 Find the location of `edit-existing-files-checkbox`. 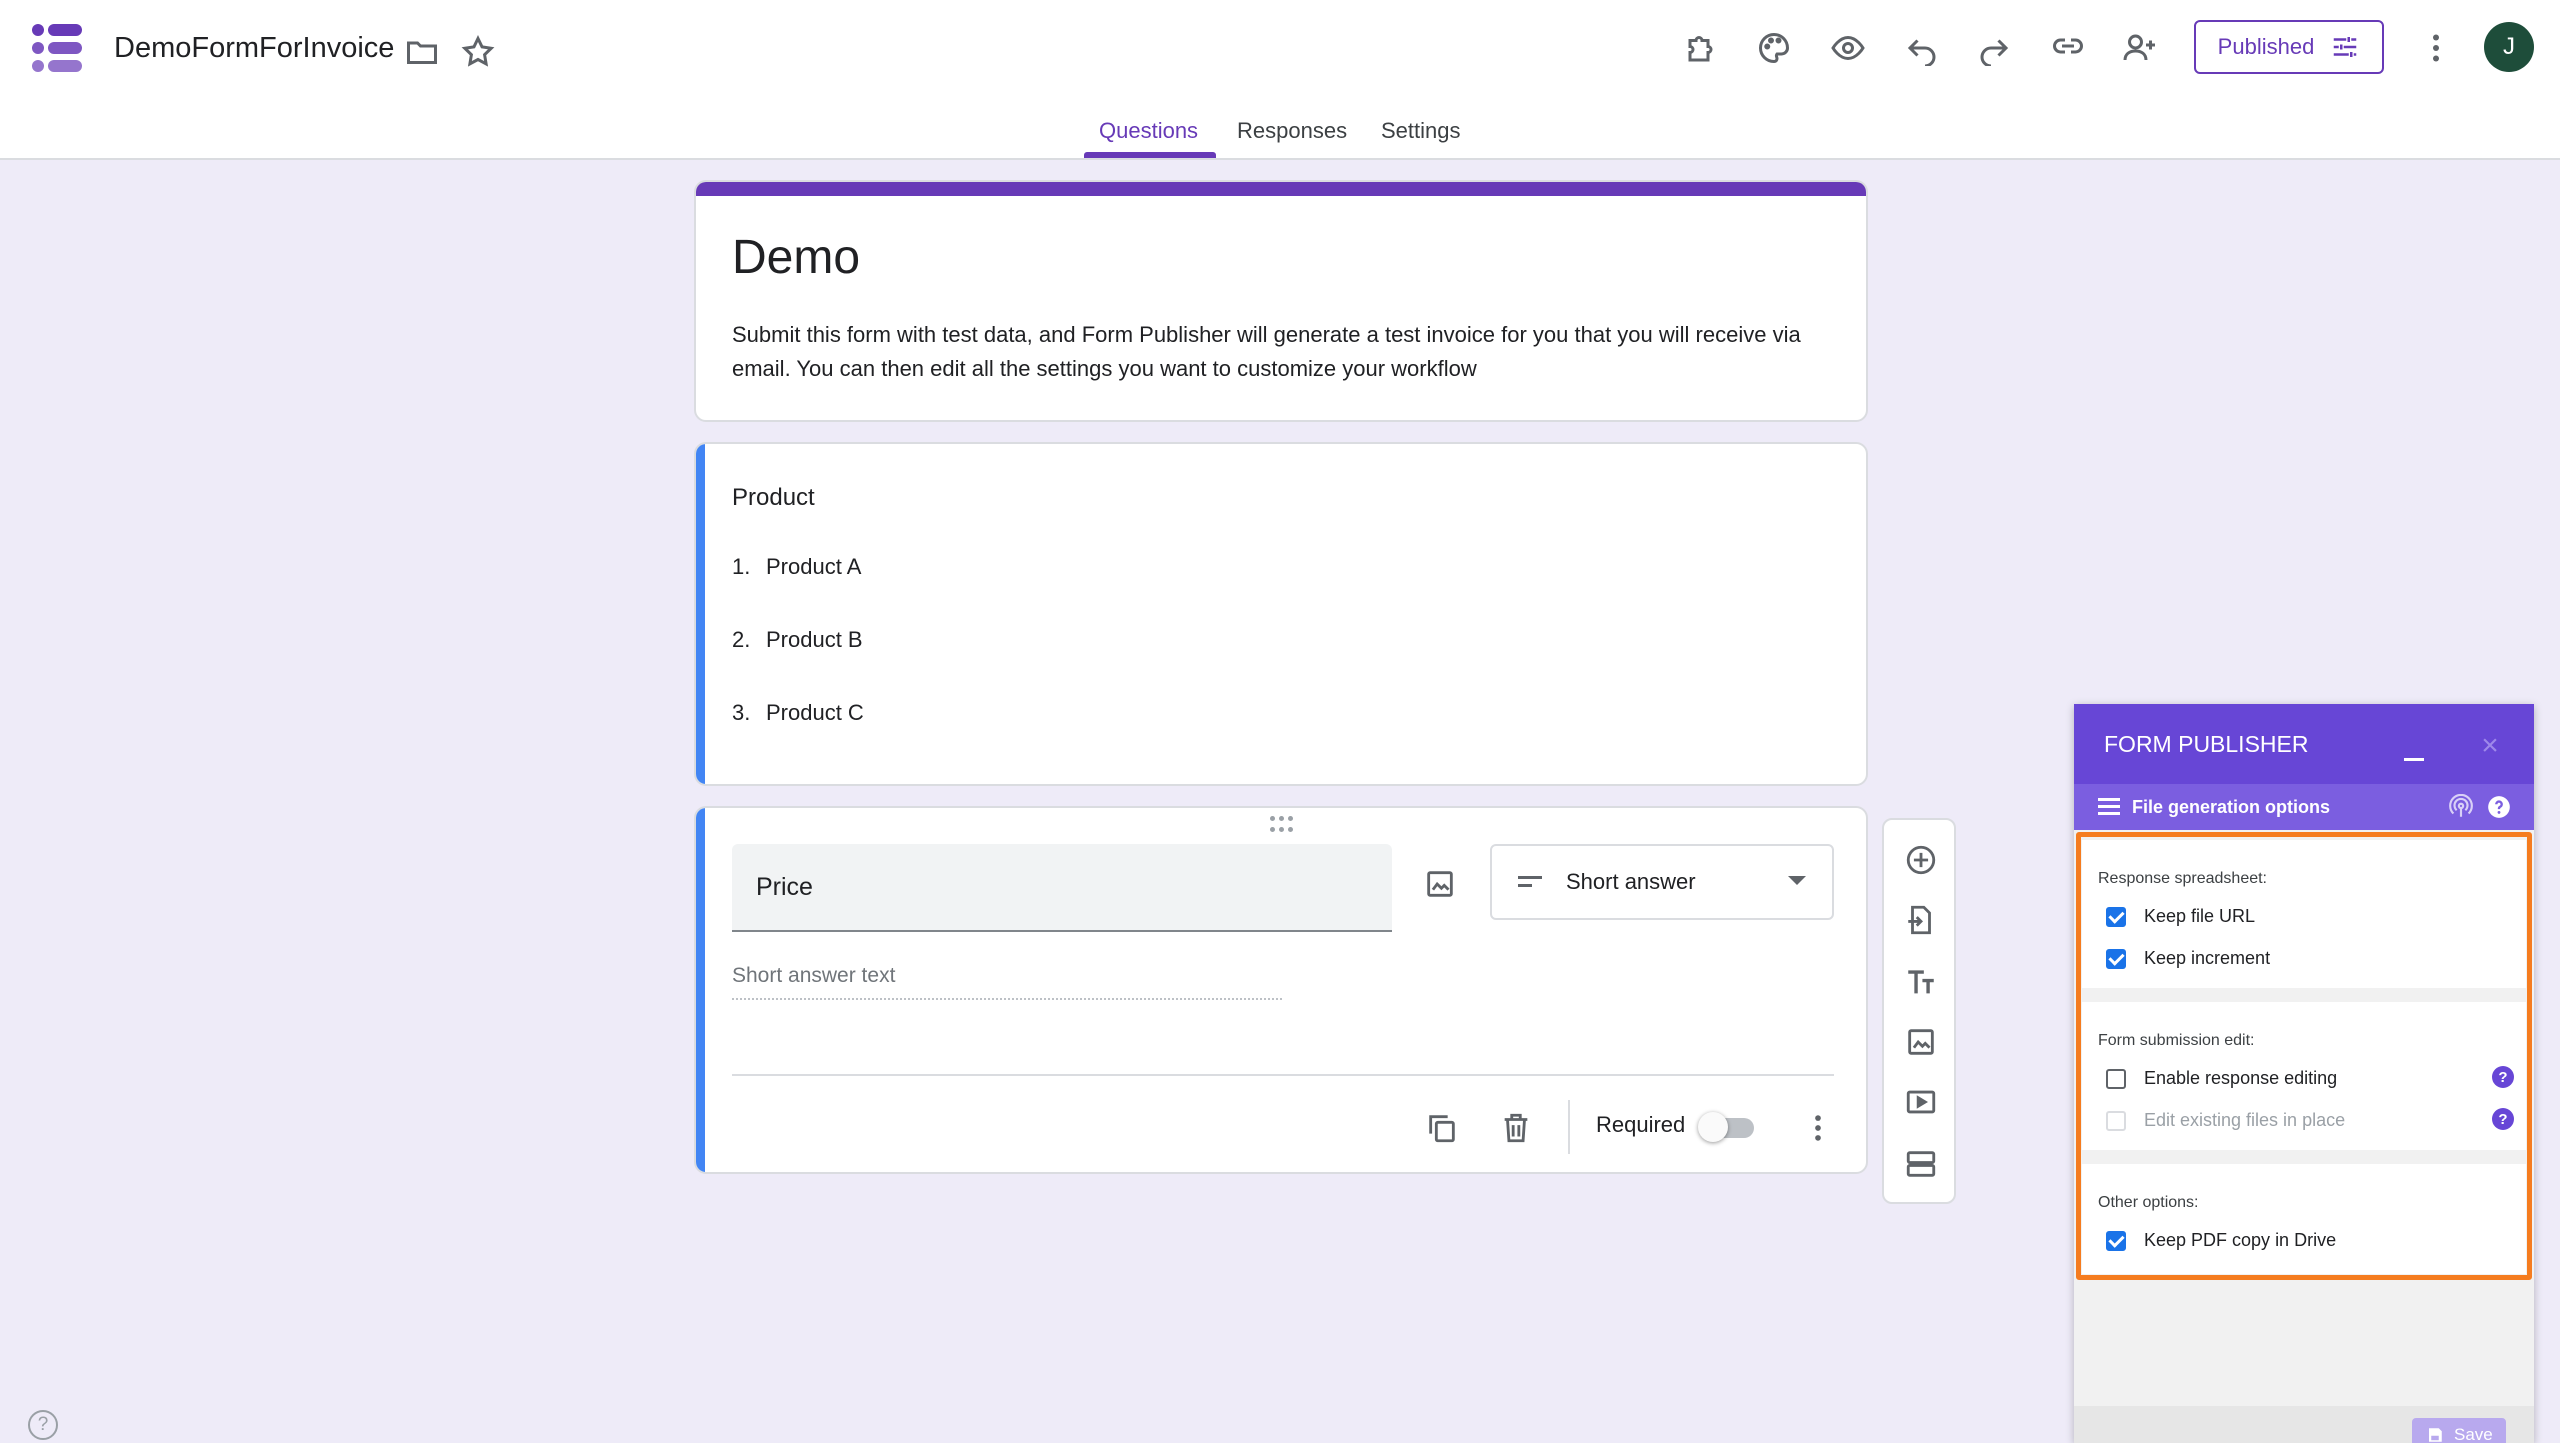

edit-existing-files-checkbox is located at coordinates (2116, 1120).